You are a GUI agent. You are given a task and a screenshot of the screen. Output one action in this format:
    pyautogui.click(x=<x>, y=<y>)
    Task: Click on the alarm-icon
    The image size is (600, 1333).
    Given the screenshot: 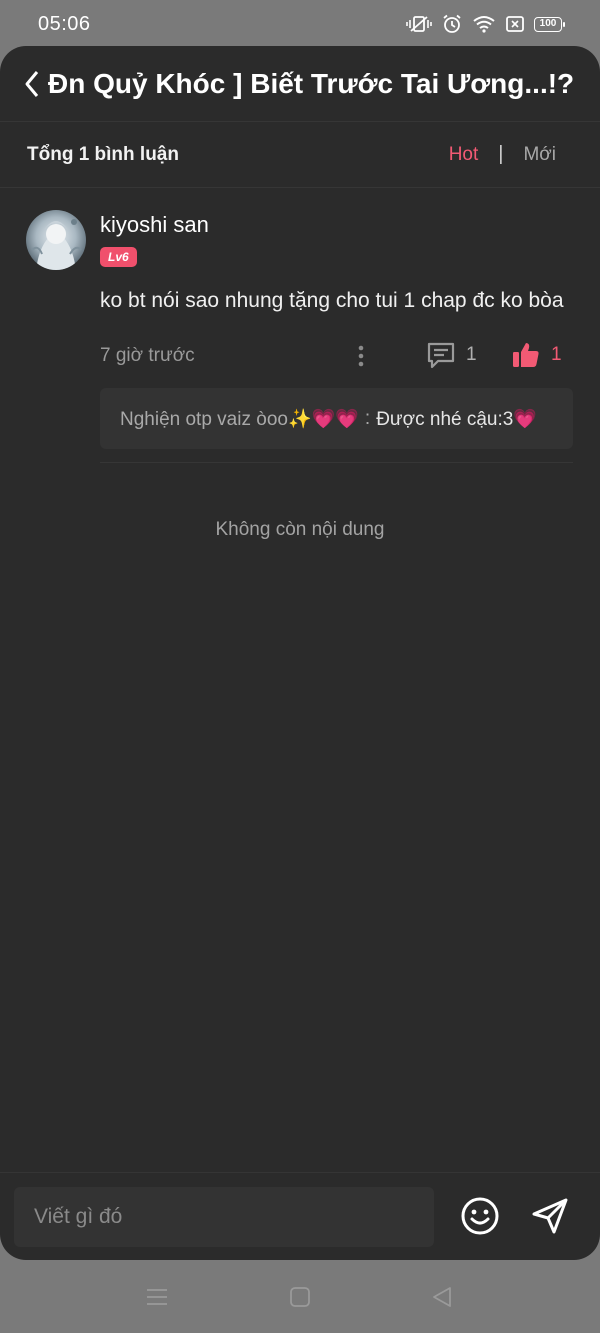 What is the action you would take?
    pyautogui.click(x=452, y=23)
    